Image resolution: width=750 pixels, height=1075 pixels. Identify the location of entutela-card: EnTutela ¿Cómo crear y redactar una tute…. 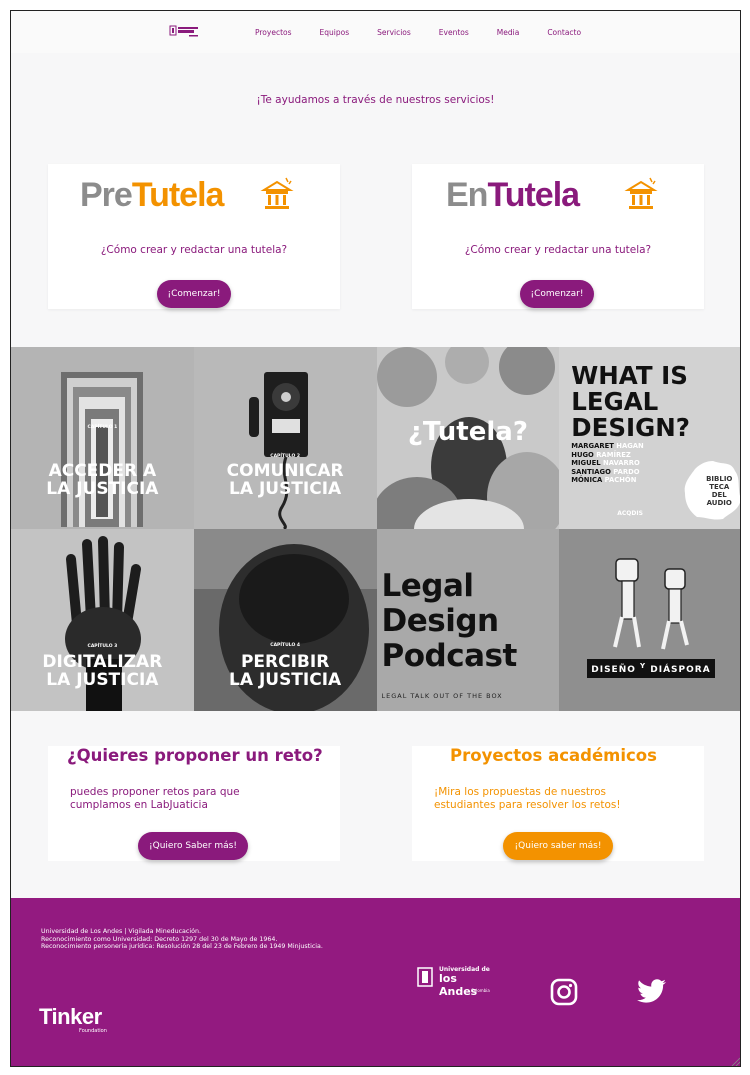
(558, 236).